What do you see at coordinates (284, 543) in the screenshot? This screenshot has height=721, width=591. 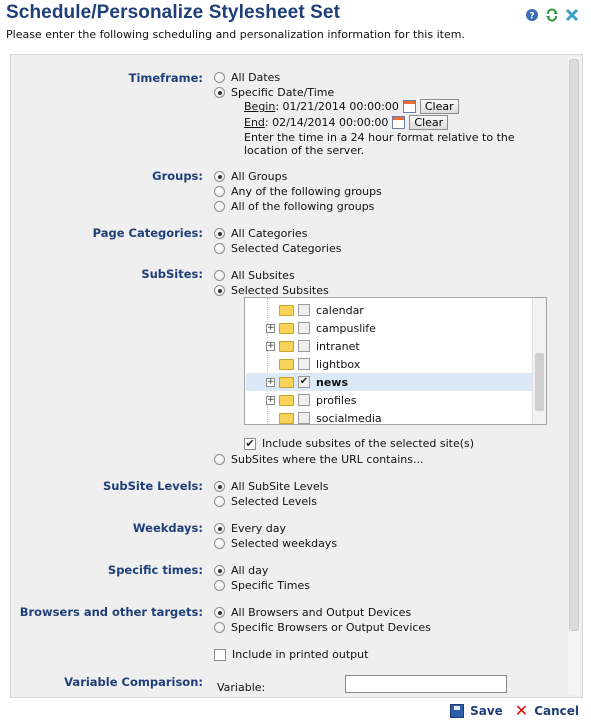 I see `option-label: Selected weekdays` at bounding box center [284, 543].